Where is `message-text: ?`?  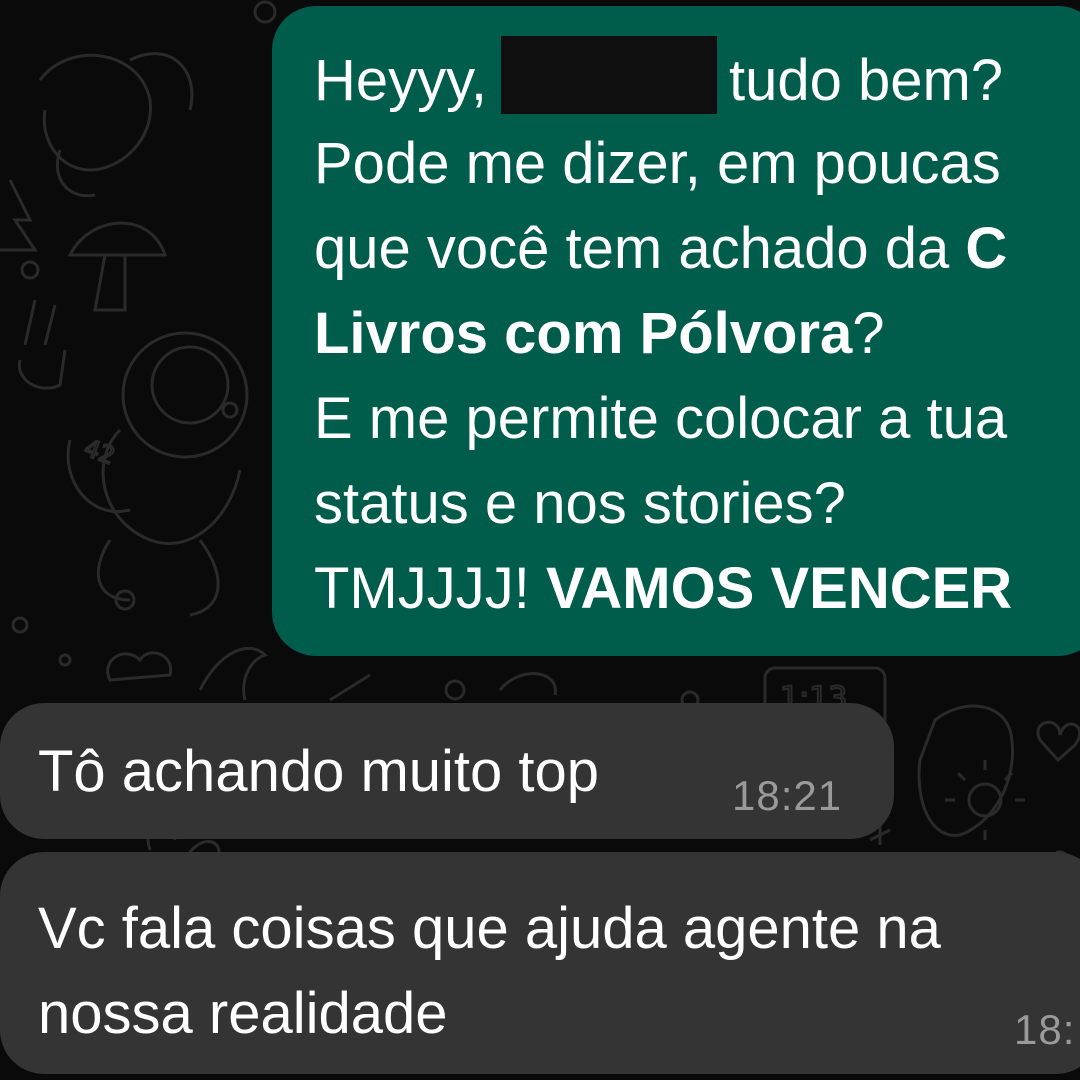
message-text: ? is located at coordinates (868, 333).